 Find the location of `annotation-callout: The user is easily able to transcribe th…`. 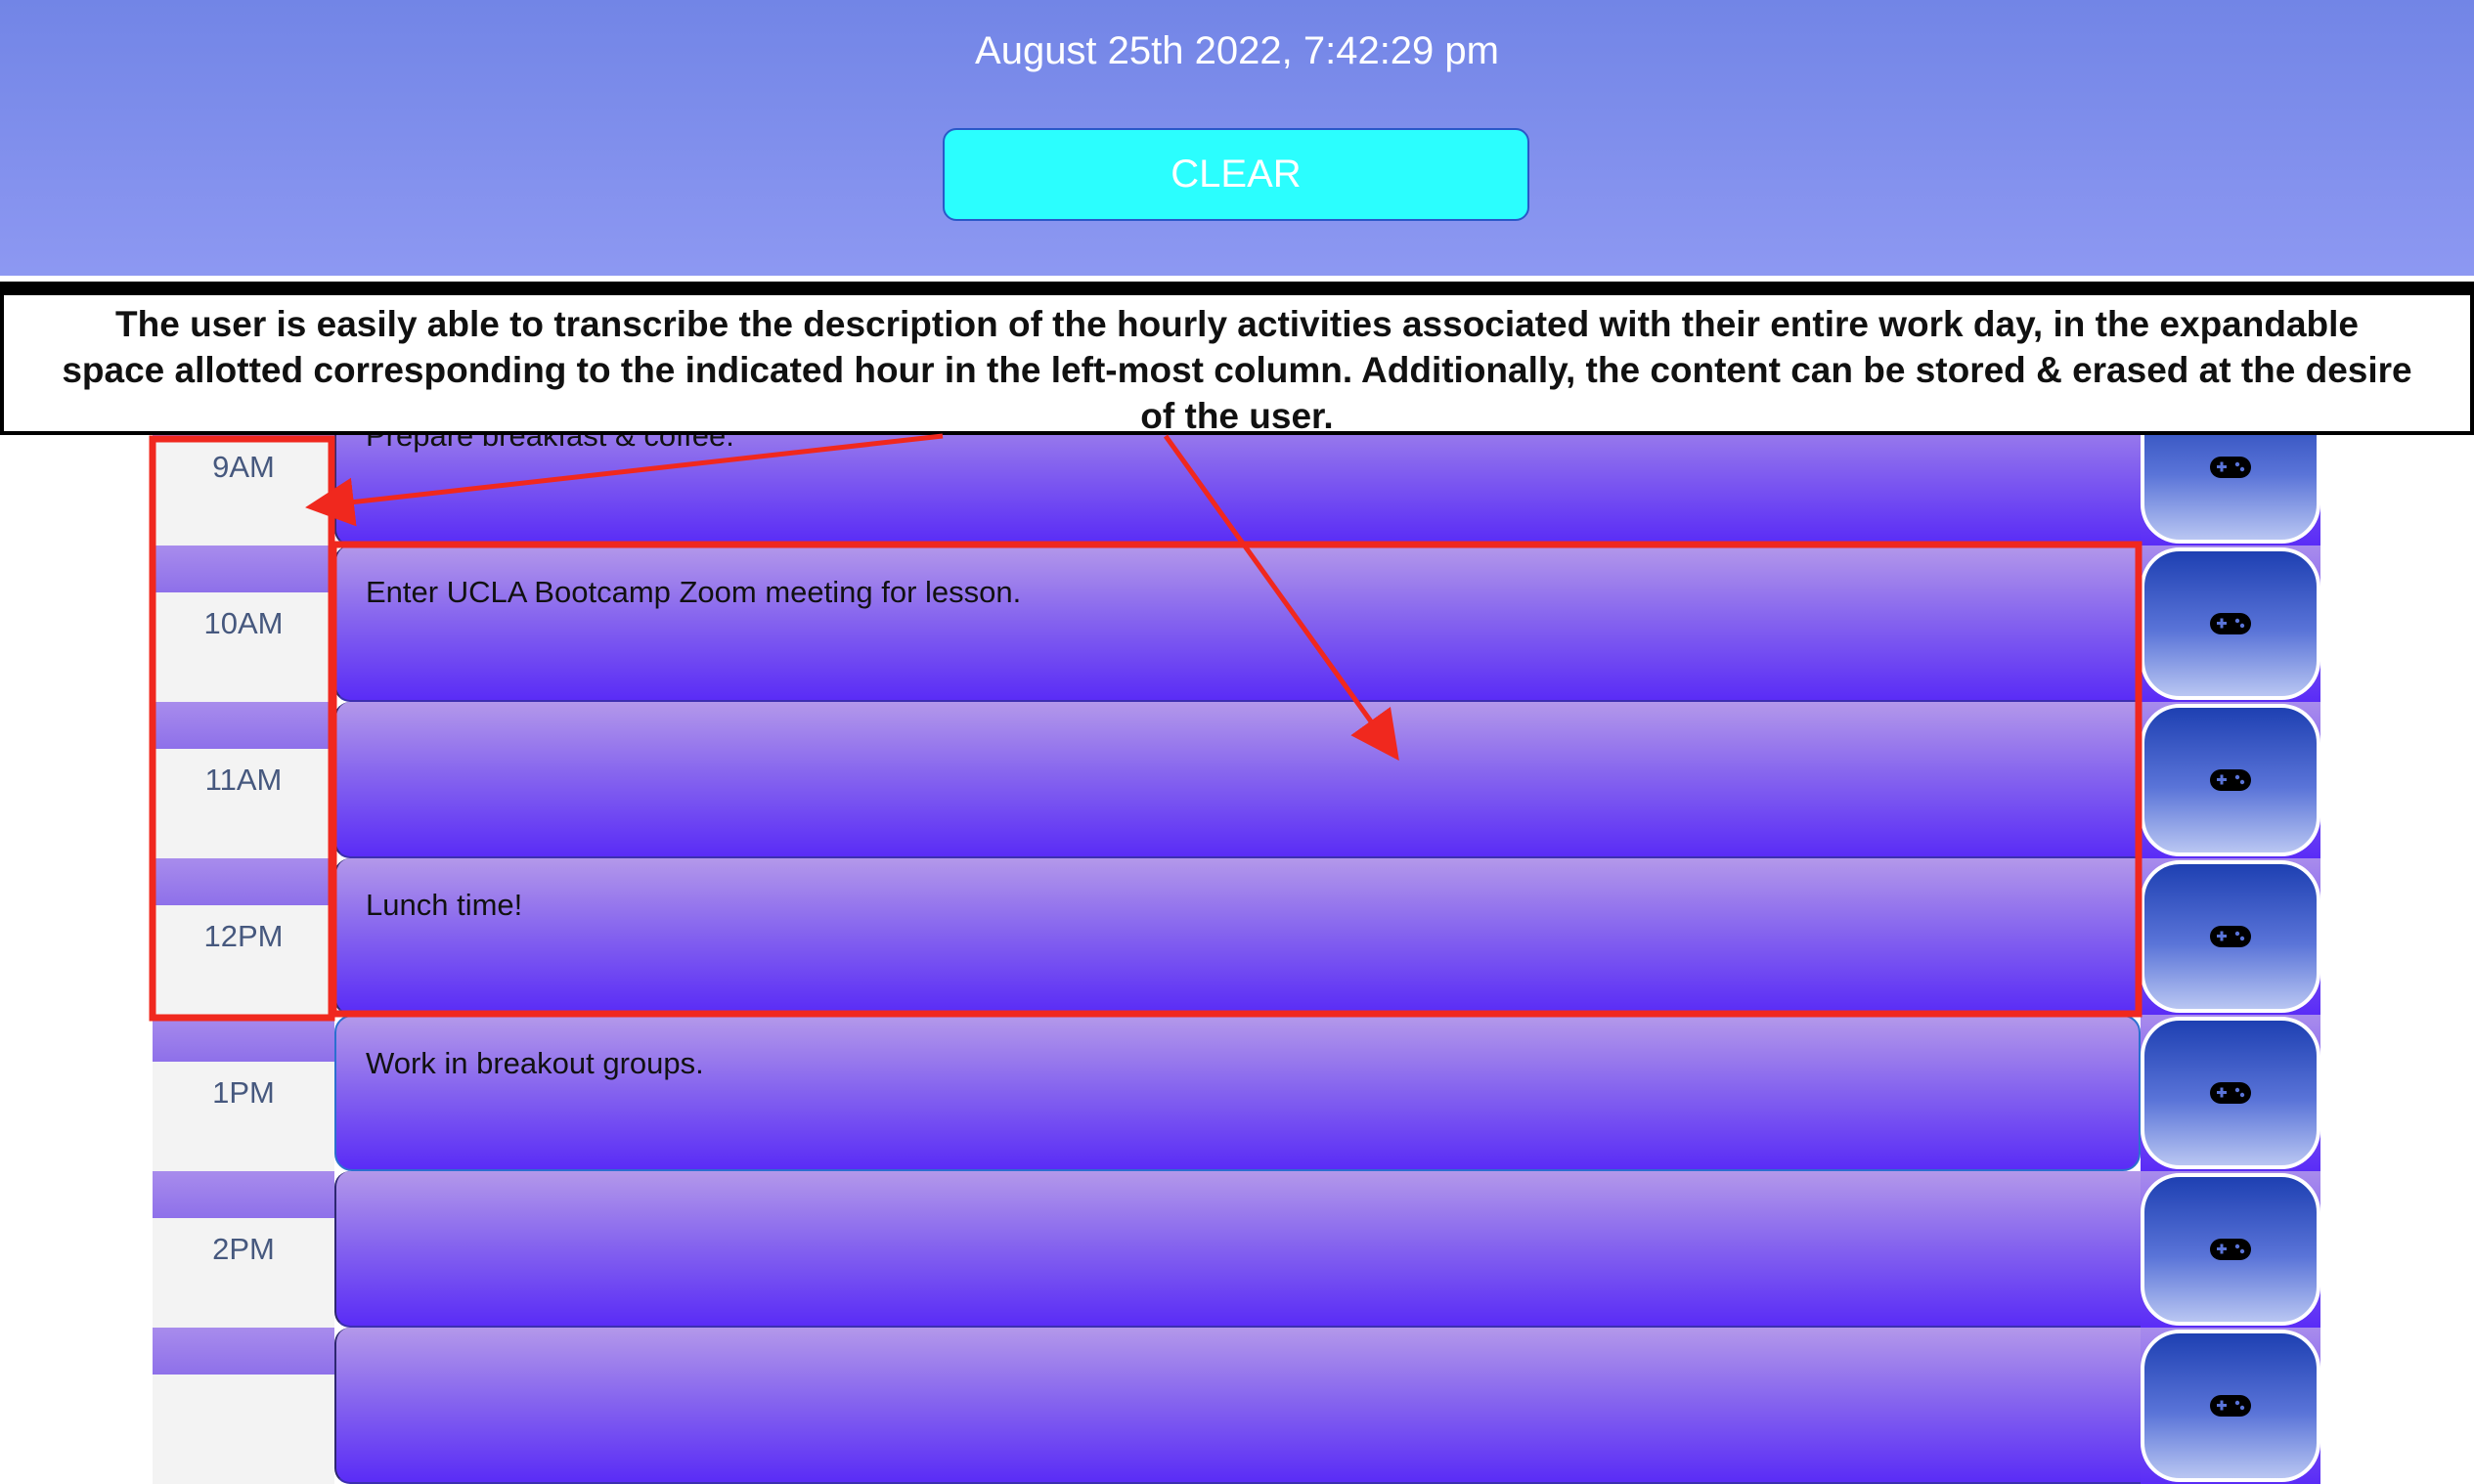

annotation-callout: The user is easily able to transcribe th… is located at coordinates (1237, 359).